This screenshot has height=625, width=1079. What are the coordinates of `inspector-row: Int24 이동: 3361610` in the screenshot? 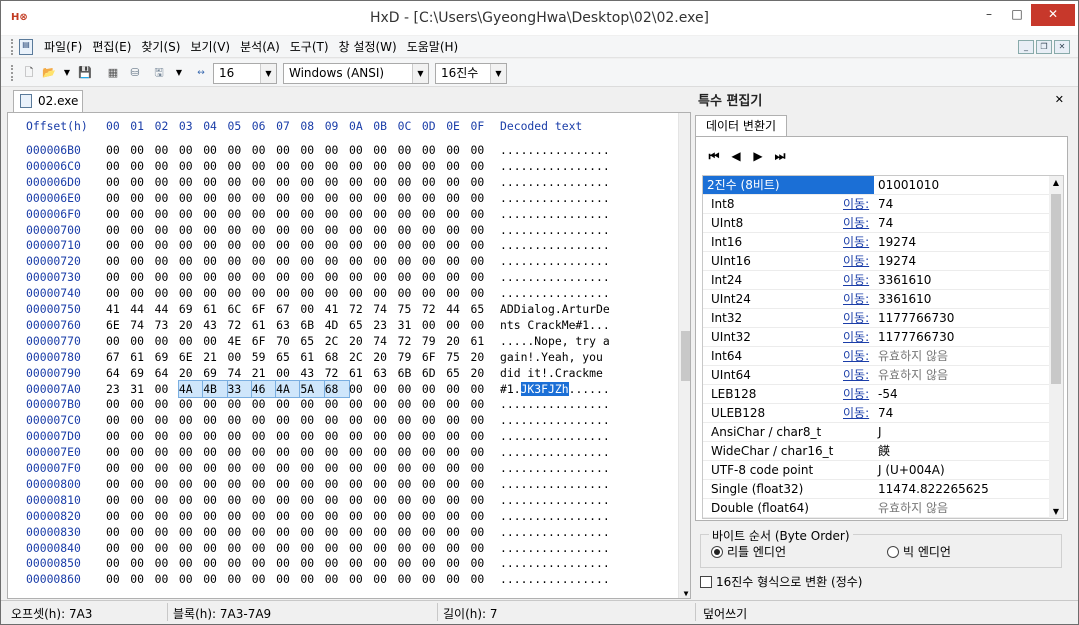 It's located at (876, 280).